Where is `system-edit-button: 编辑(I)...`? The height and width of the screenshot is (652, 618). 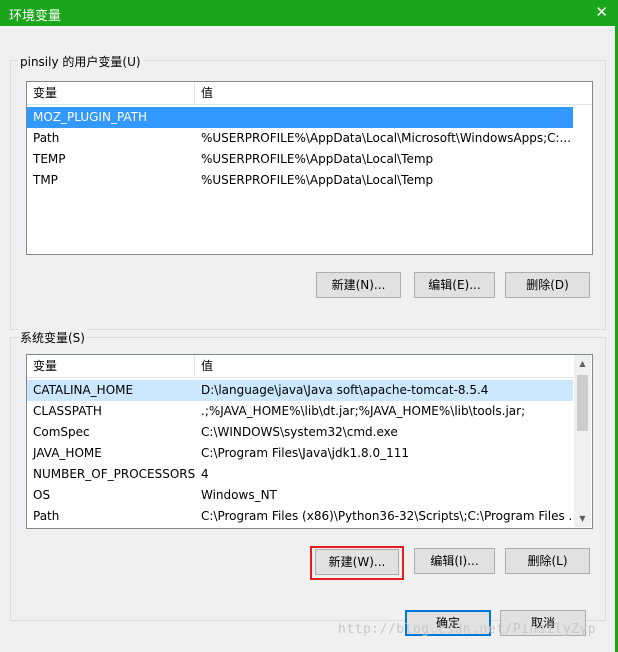 system-edit-button: 编辑(I)... is located at coordinates (454, 561).